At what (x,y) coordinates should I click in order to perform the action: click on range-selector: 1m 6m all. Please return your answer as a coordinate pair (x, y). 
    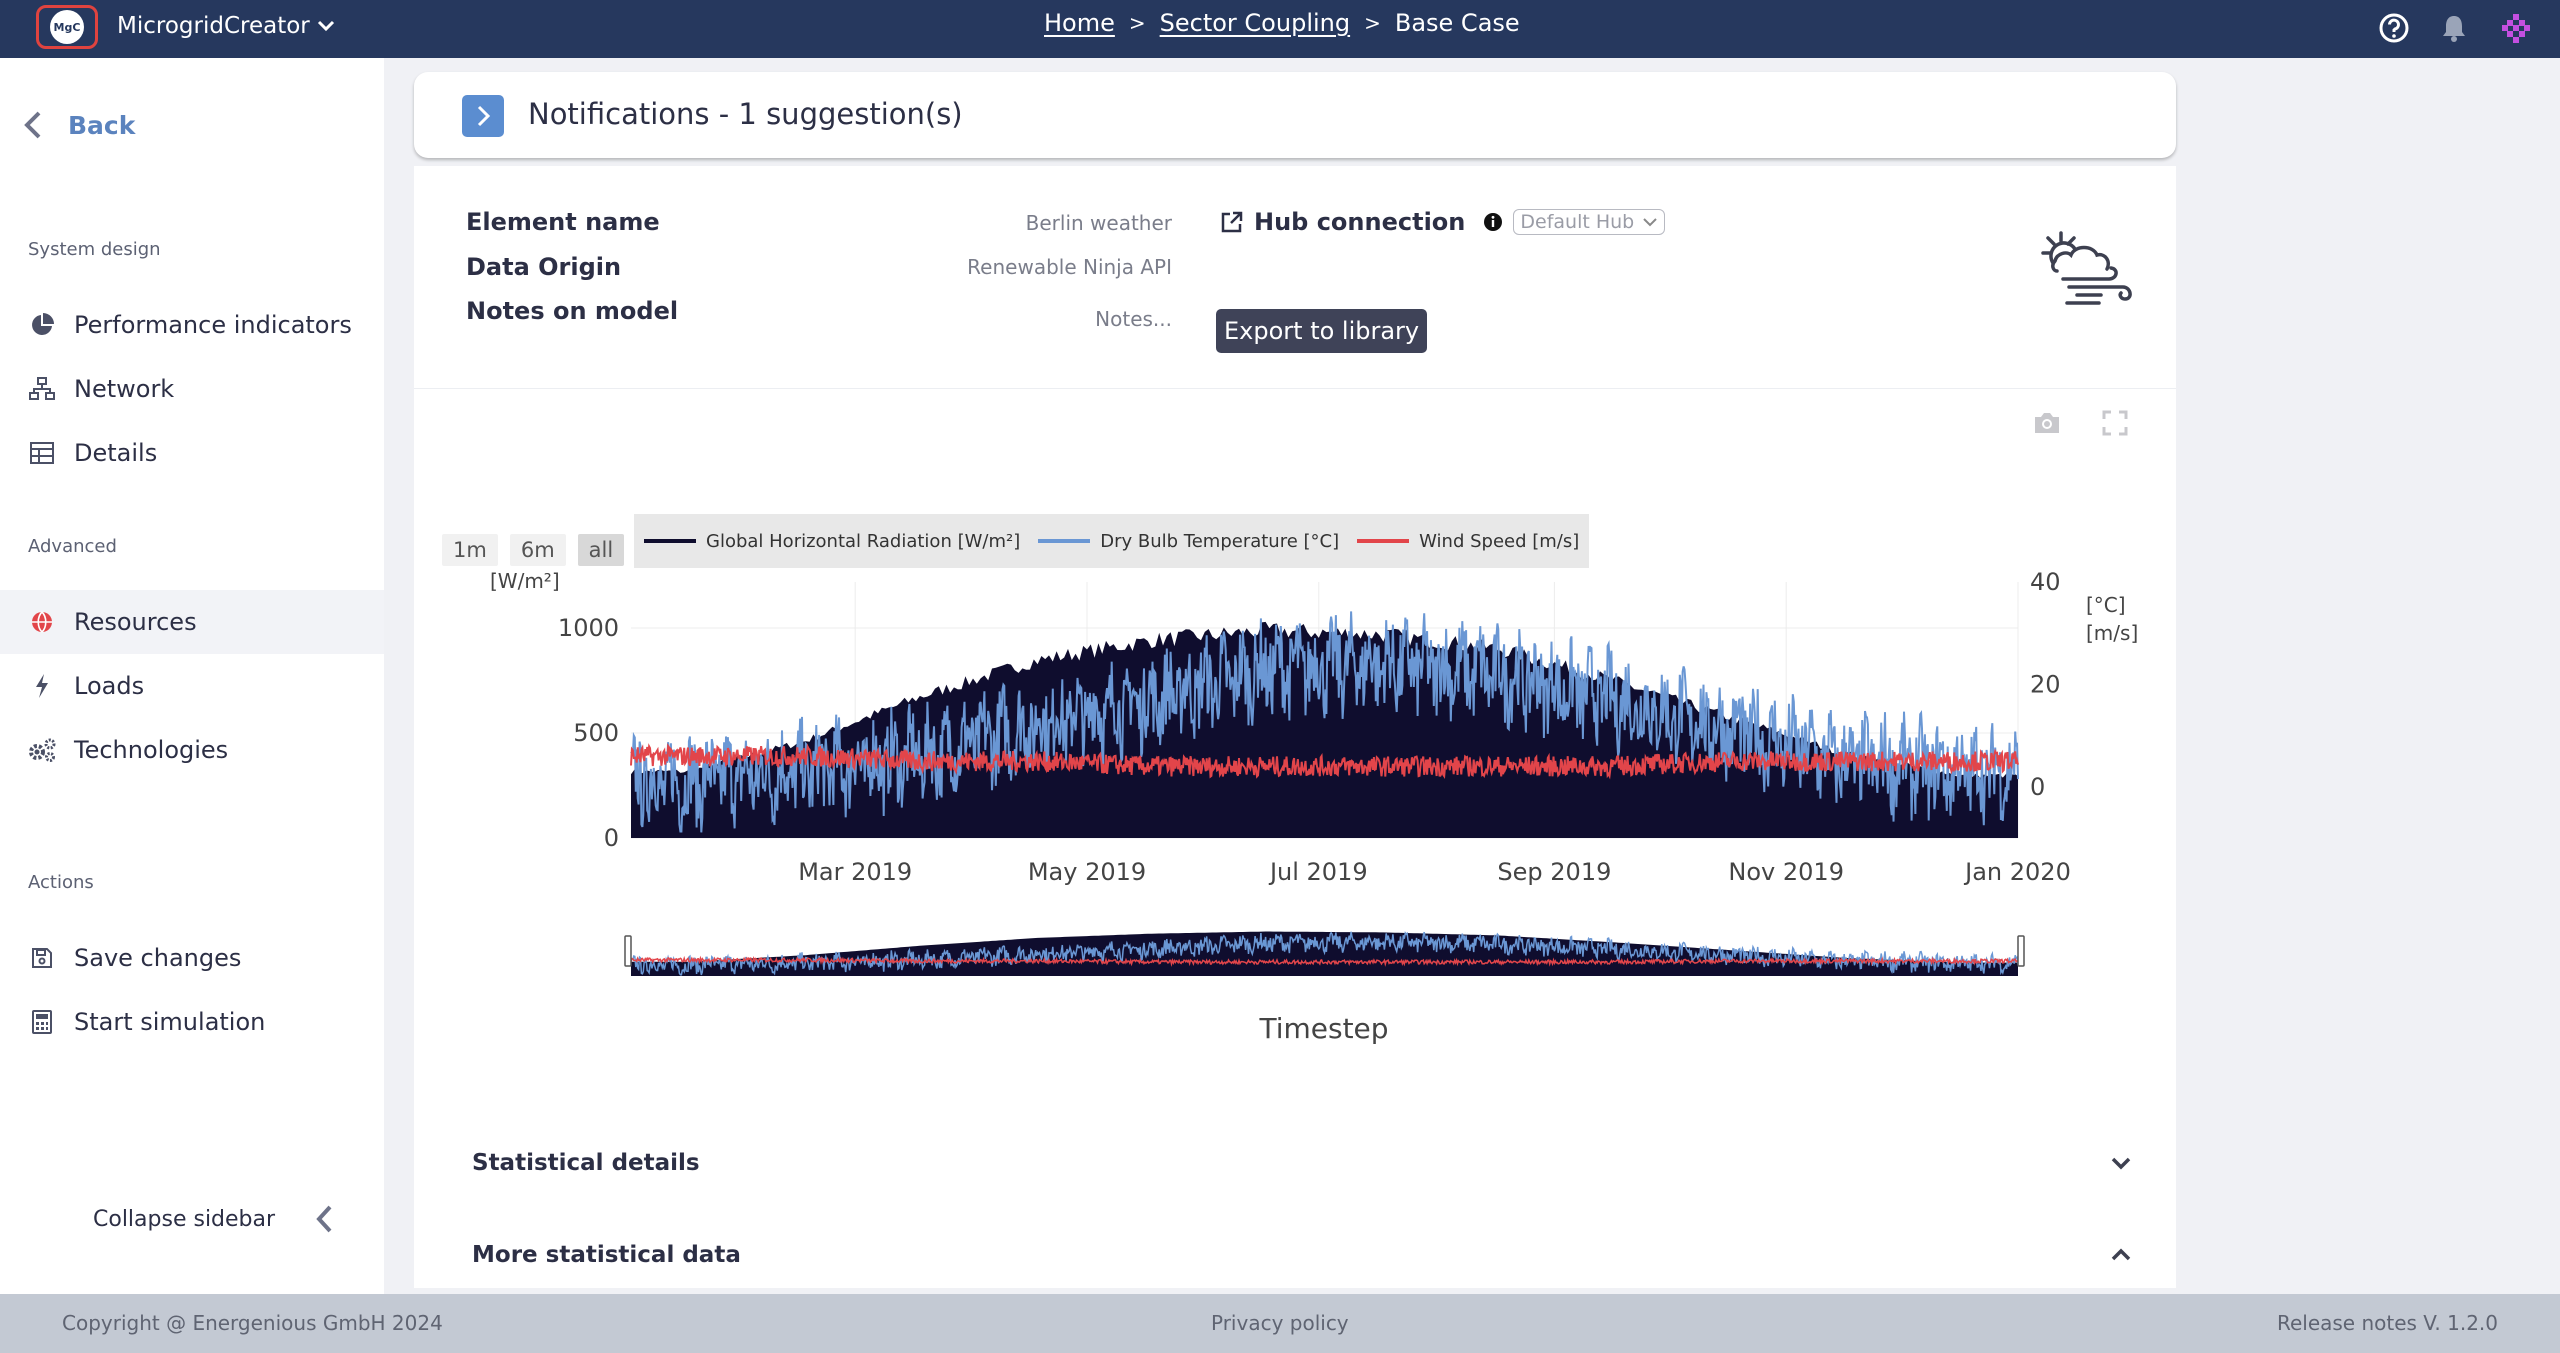
    Looking at the image, I should click on (533, 550).